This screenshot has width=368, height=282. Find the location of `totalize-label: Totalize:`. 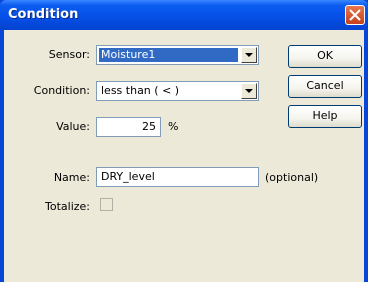

totalize-label: Totalize: is located at coordinates (67, 206).